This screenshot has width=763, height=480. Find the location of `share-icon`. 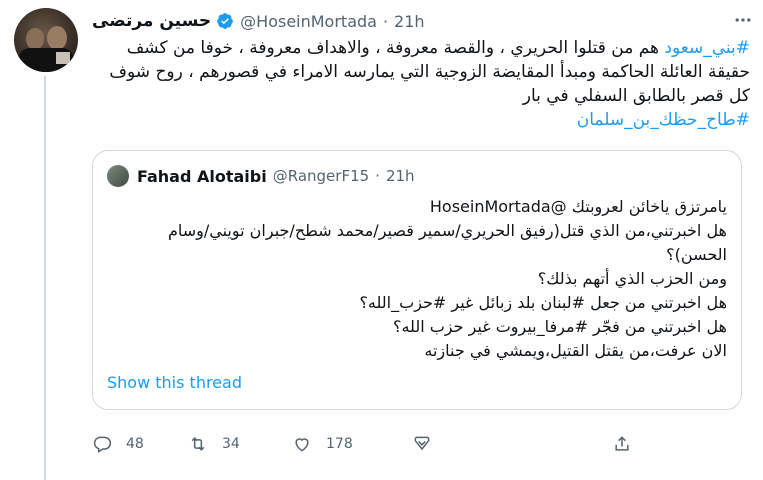

share-icon is located at coordinates (622, 443).